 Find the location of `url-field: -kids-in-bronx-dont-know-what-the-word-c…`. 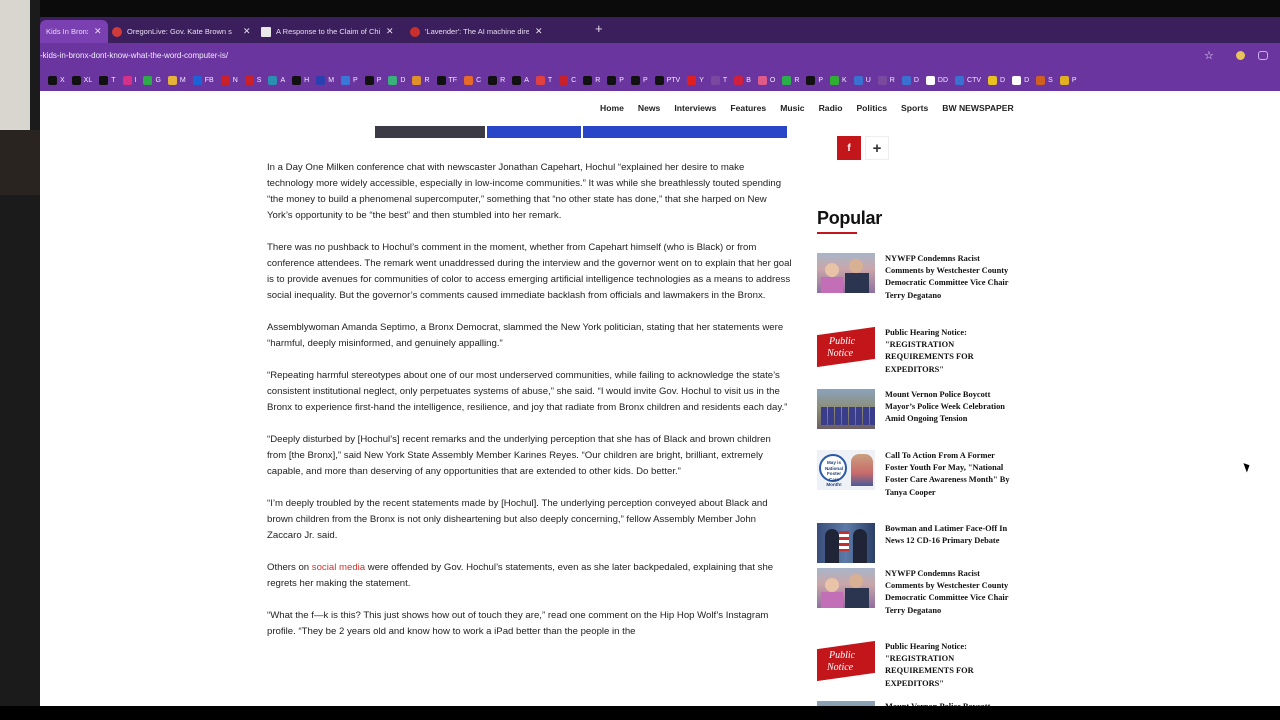

url-field: -kids-in-bronx-dont-know-what-the-word-c… is located at coordinates (134, 55).